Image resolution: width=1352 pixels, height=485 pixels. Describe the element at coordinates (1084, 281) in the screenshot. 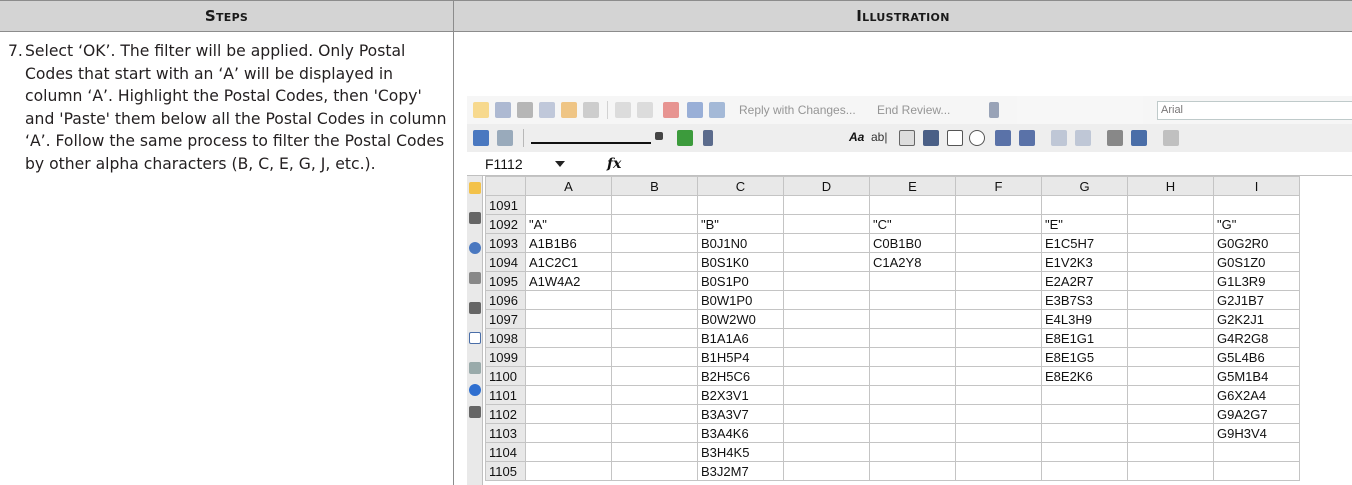

I see `grid-cell: E2A2R7` at that location.